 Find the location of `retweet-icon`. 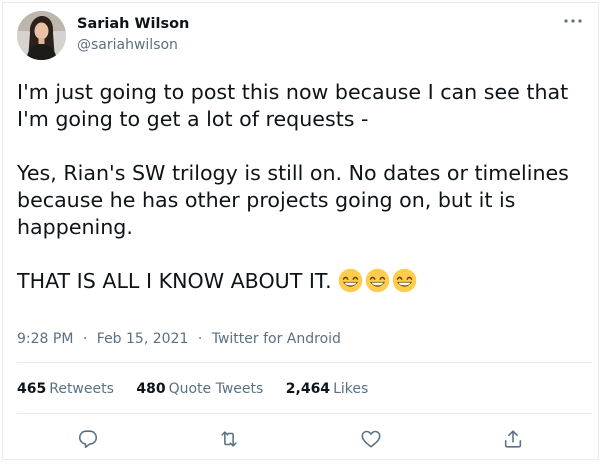

retweet-icon is located at coordinates (229, 439).